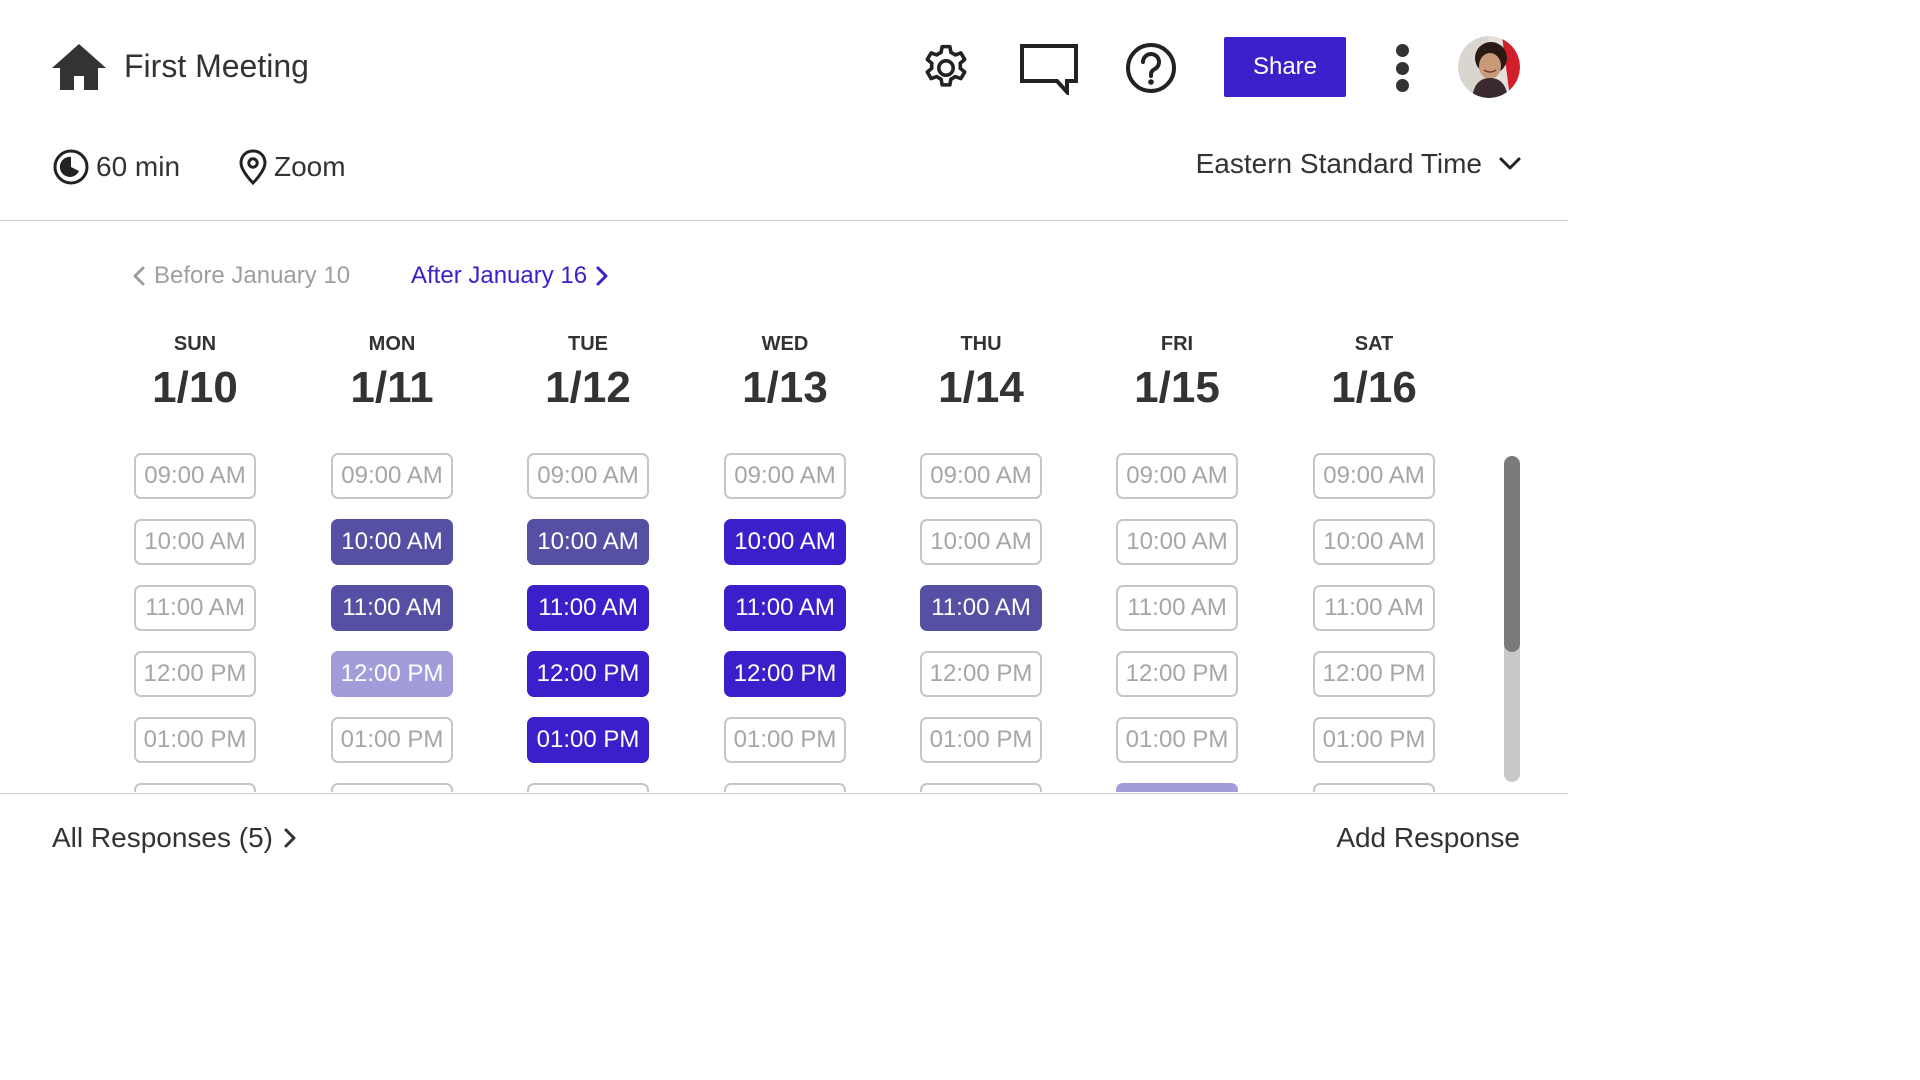 The width and height of the screenshot is (1920, 1080). I want to click on day-name: TUE, so click(588, 344).